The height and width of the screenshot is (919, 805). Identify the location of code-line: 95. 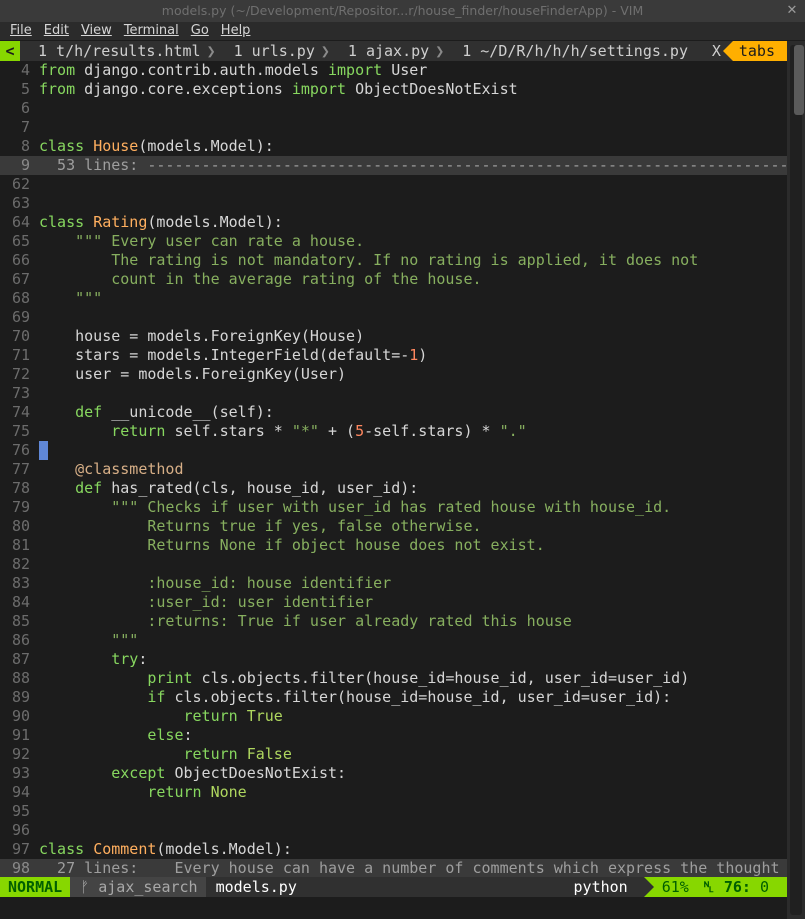
(393, 811).